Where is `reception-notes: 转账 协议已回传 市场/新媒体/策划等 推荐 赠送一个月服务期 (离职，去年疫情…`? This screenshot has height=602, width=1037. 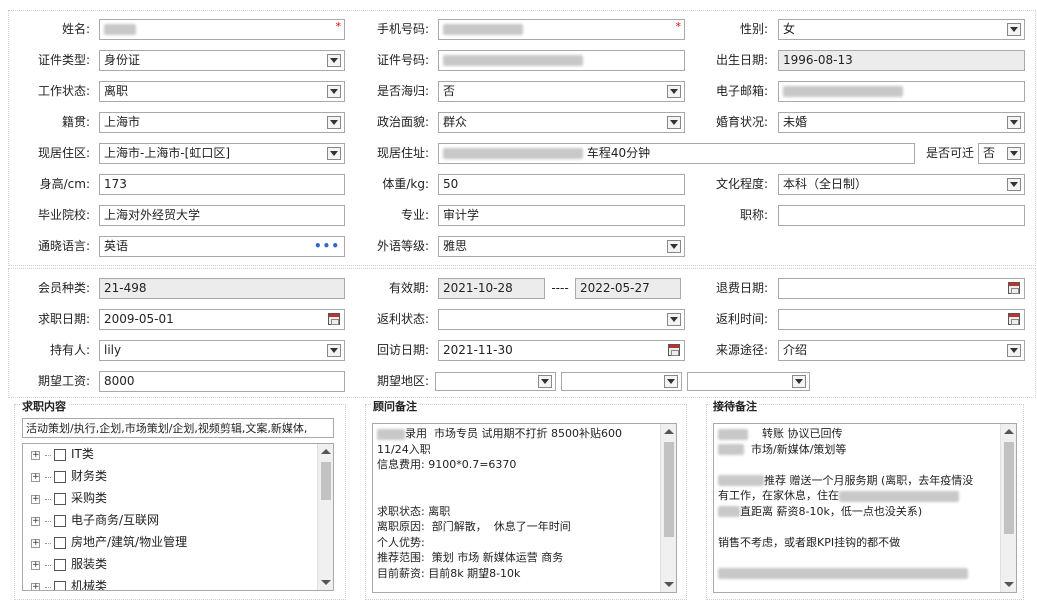
reception-notes: 转账 协议已回传 市场/新媒体/策划等 推荐 赠送一个月服务期 (离职，去年疫情… is located at coordinates (865, 508).